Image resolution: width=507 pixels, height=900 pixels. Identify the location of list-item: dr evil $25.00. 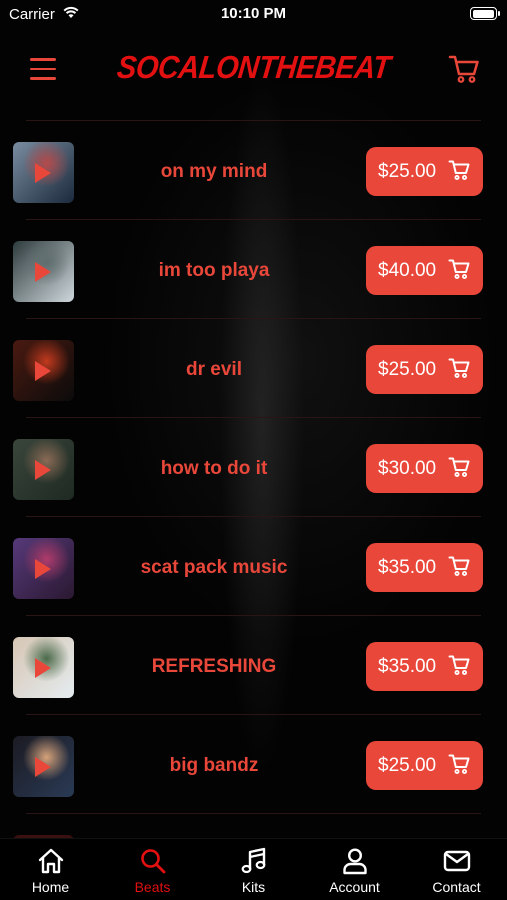
(253, 368).